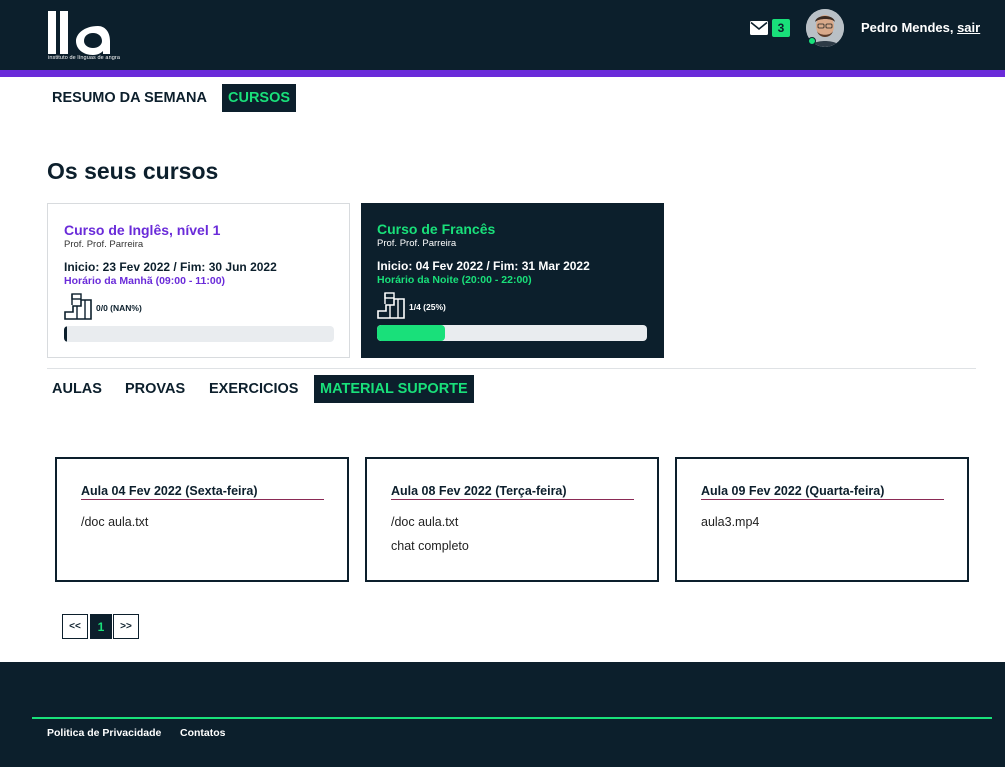 This screenshot has width=1005, height=767. I want to click on nav-resumo-semana: RESUMO DA SEMANA, so click(129, 98).